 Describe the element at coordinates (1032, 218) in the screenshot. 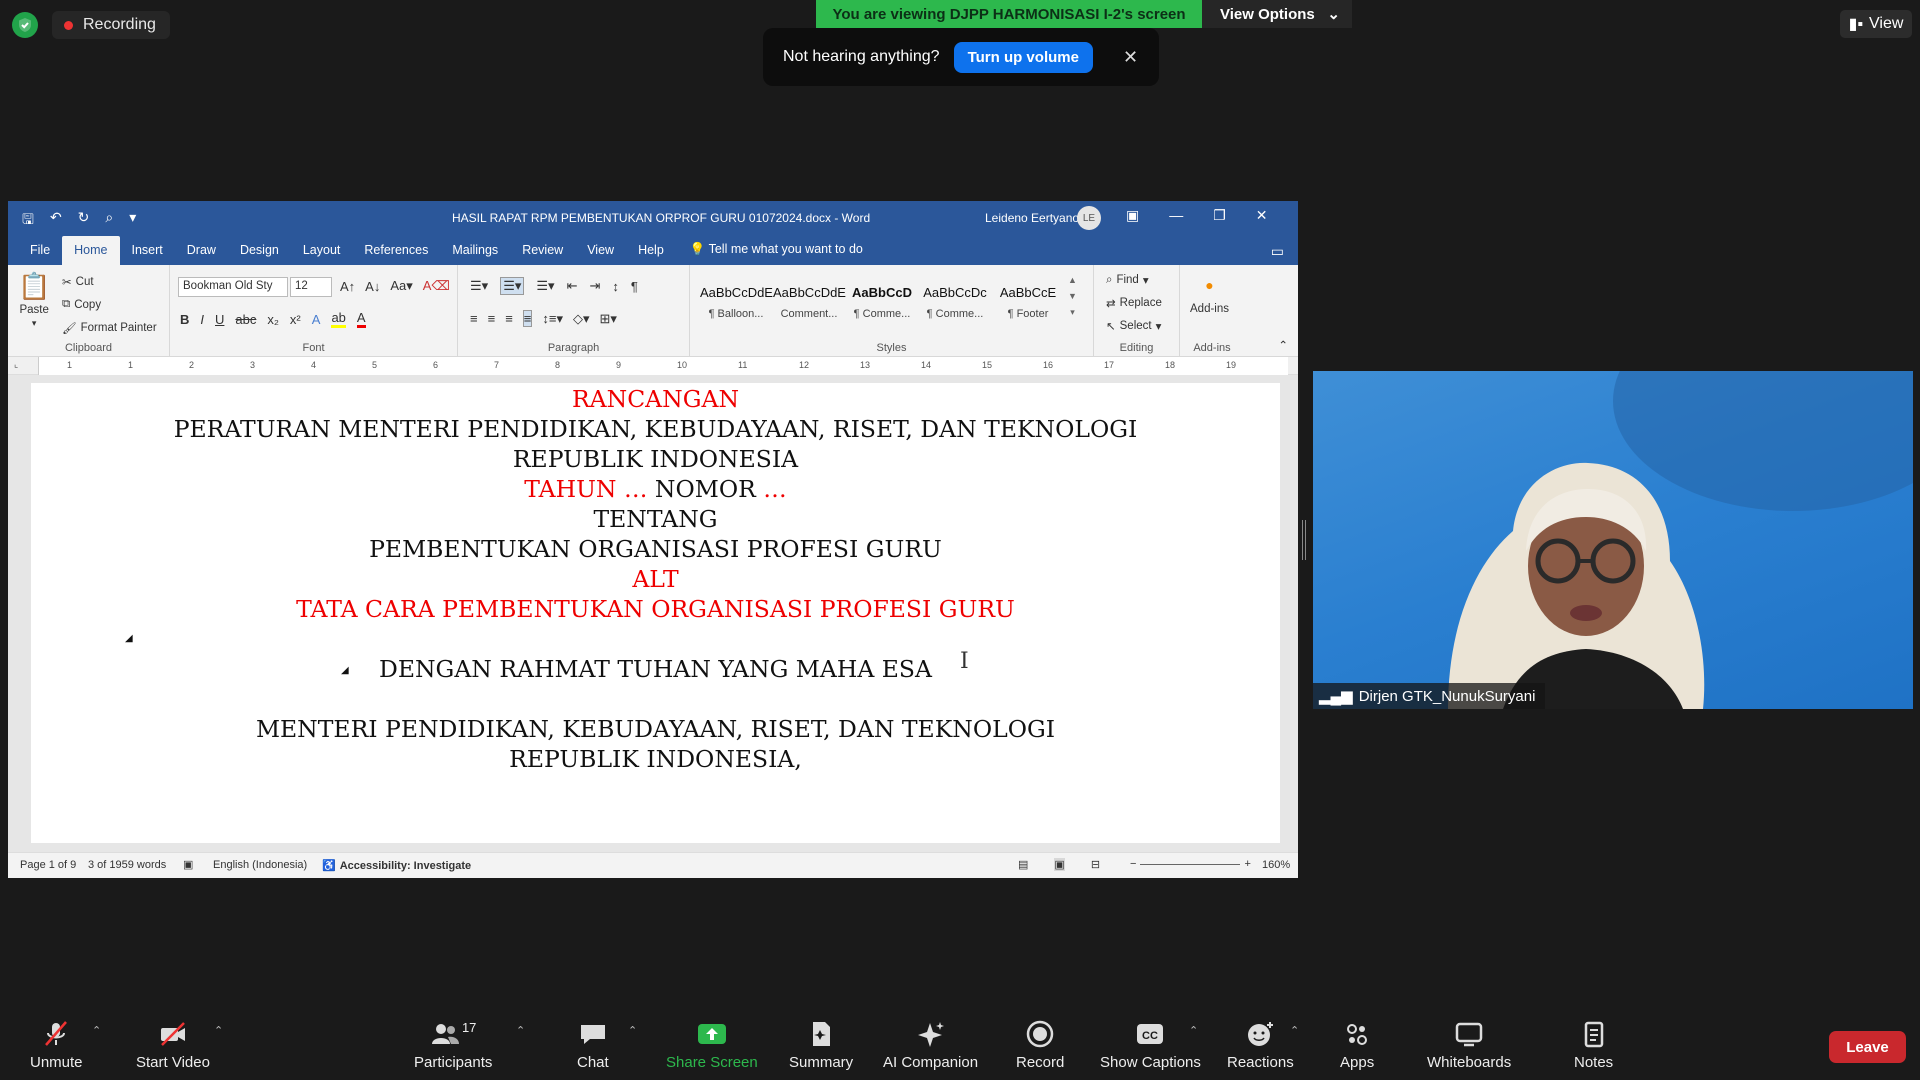

I see `user-name: Leideno Eertyano` at that location.